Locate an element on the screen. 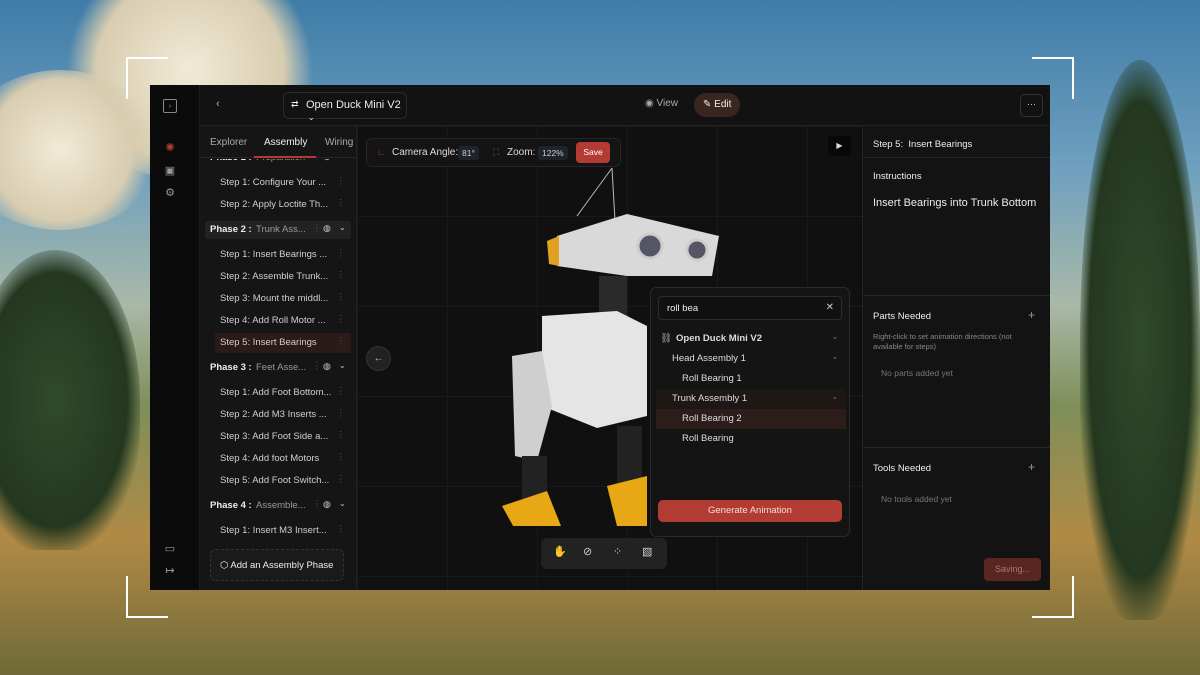  edit-button: ✎ Edit is located at coordinates (717, 105).